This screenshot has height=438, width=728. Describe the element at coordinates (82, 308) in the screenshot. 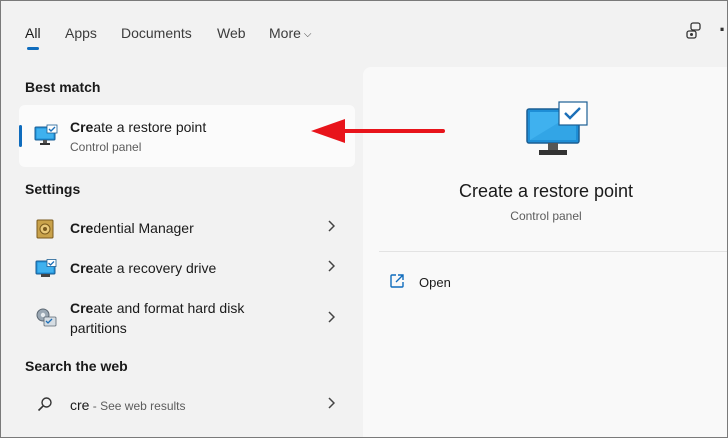

I see `format-partitions-highlight: Cre` at that location.